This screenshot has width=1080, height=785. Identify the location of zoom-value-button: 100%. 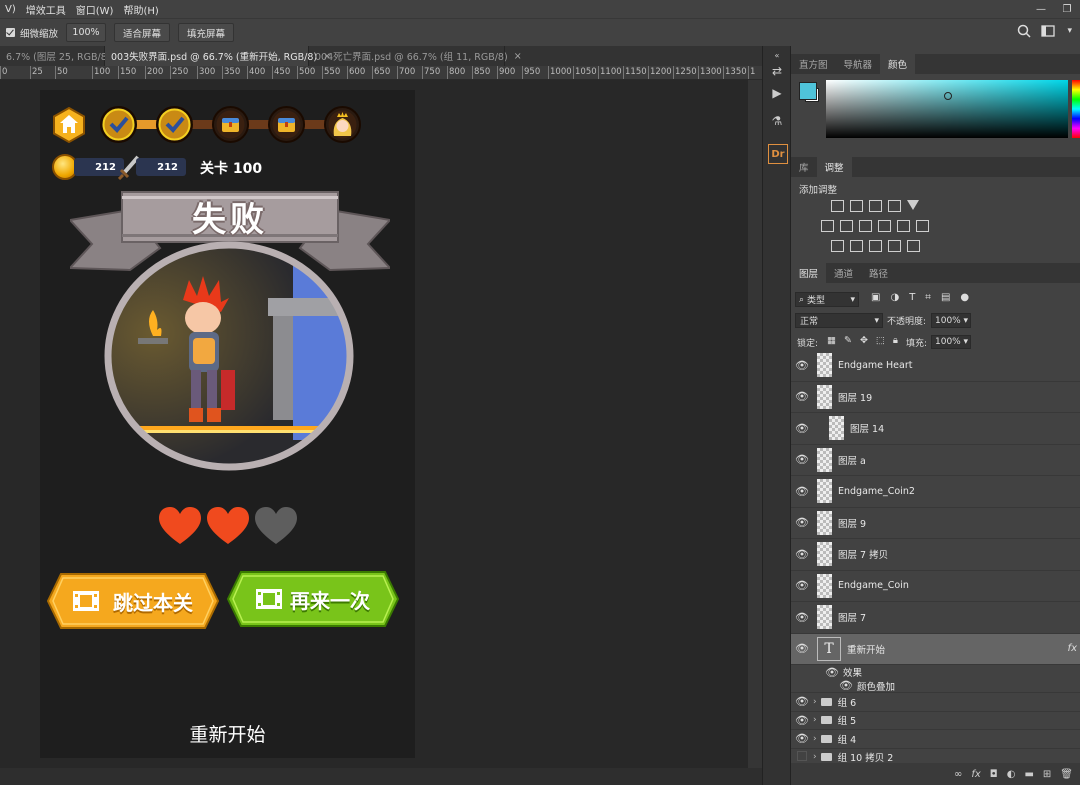
(86, 32).